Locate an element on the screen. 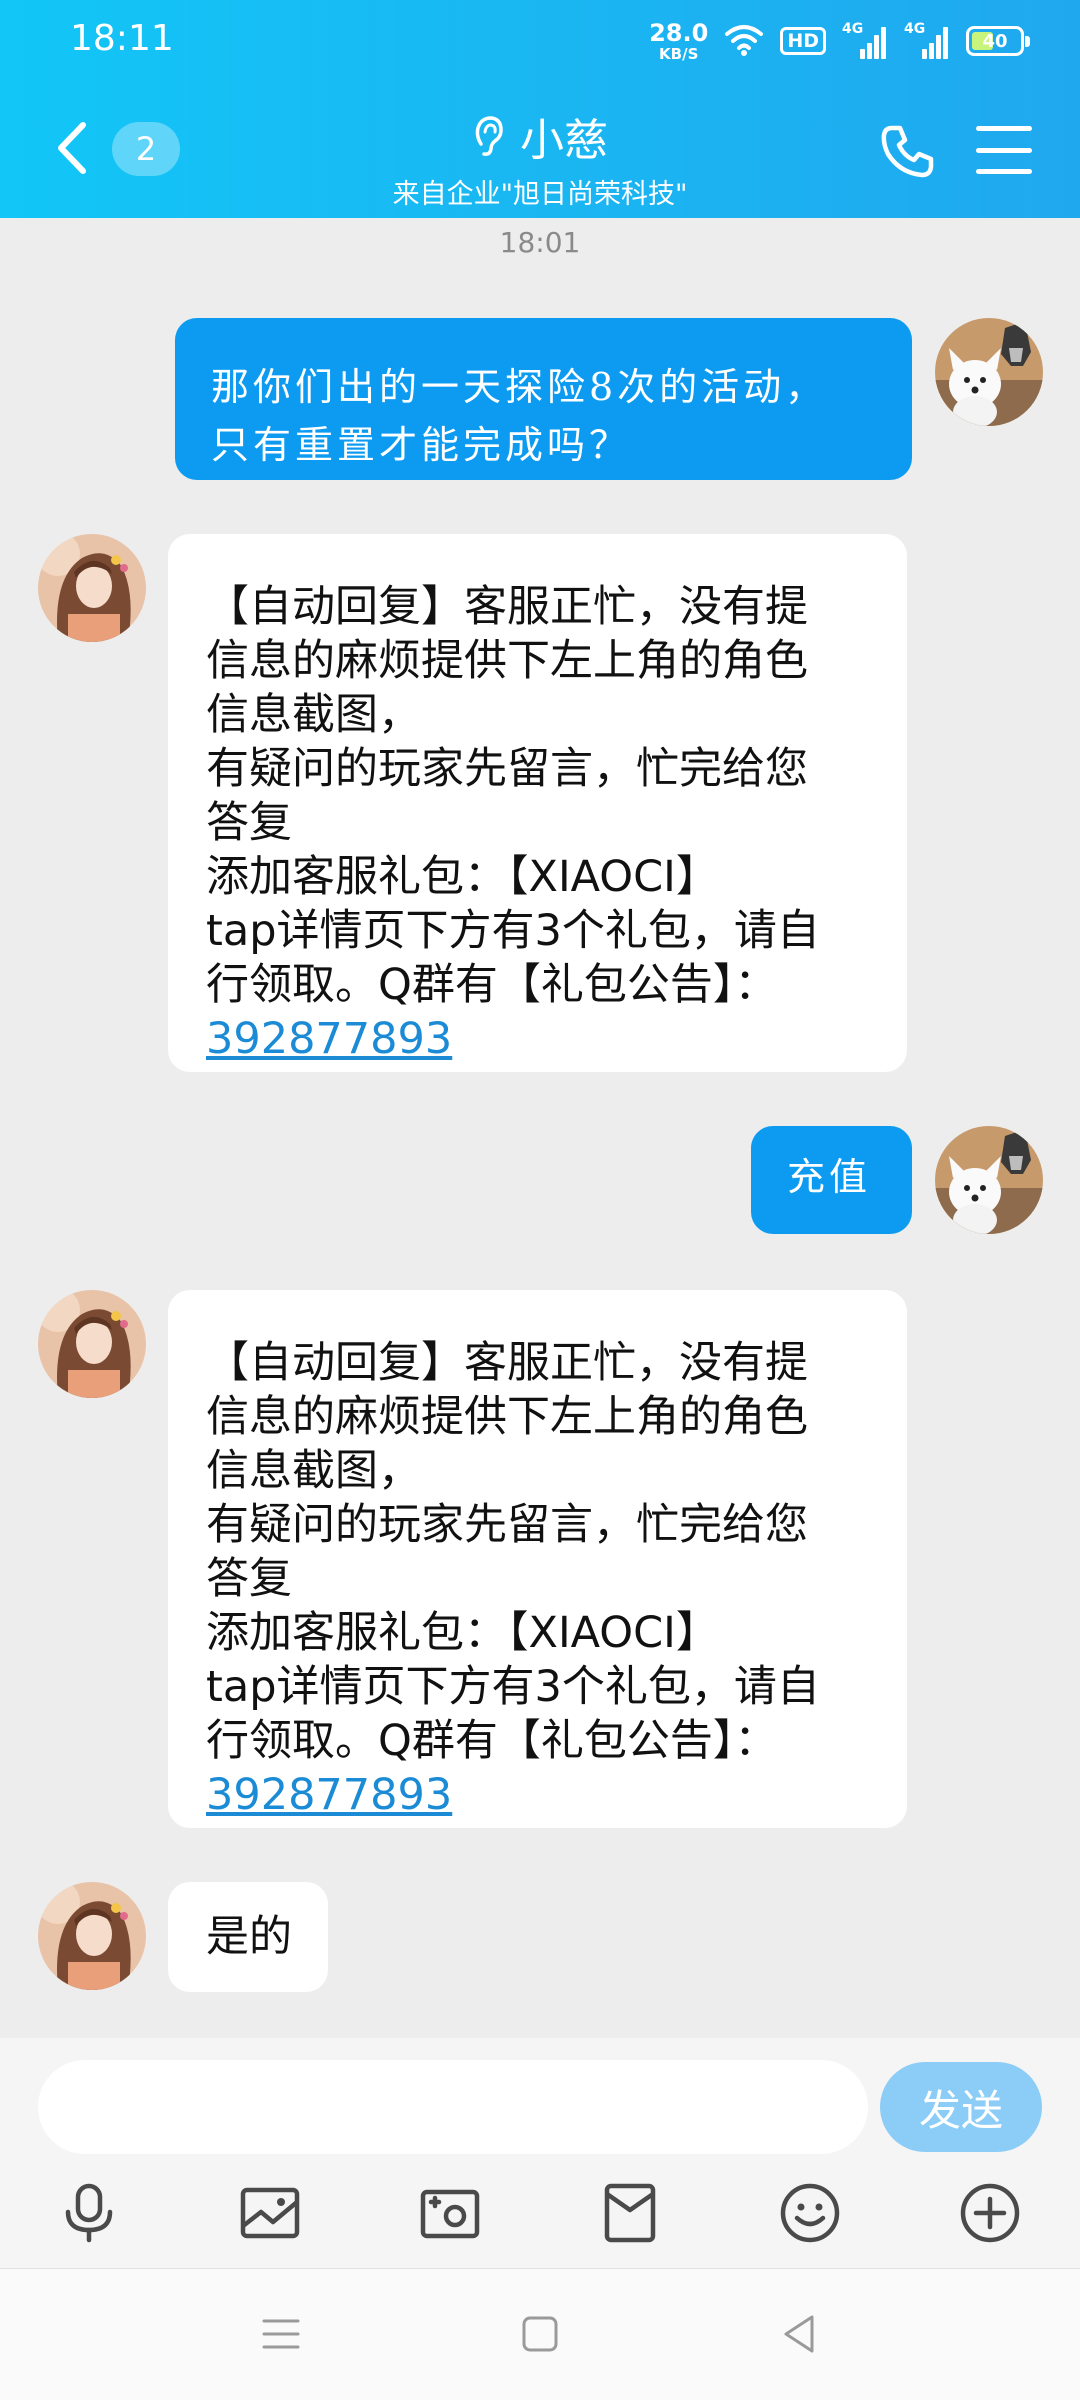  message-line: 只有重置才能完成吗？ is located at coordinates (421, 445).